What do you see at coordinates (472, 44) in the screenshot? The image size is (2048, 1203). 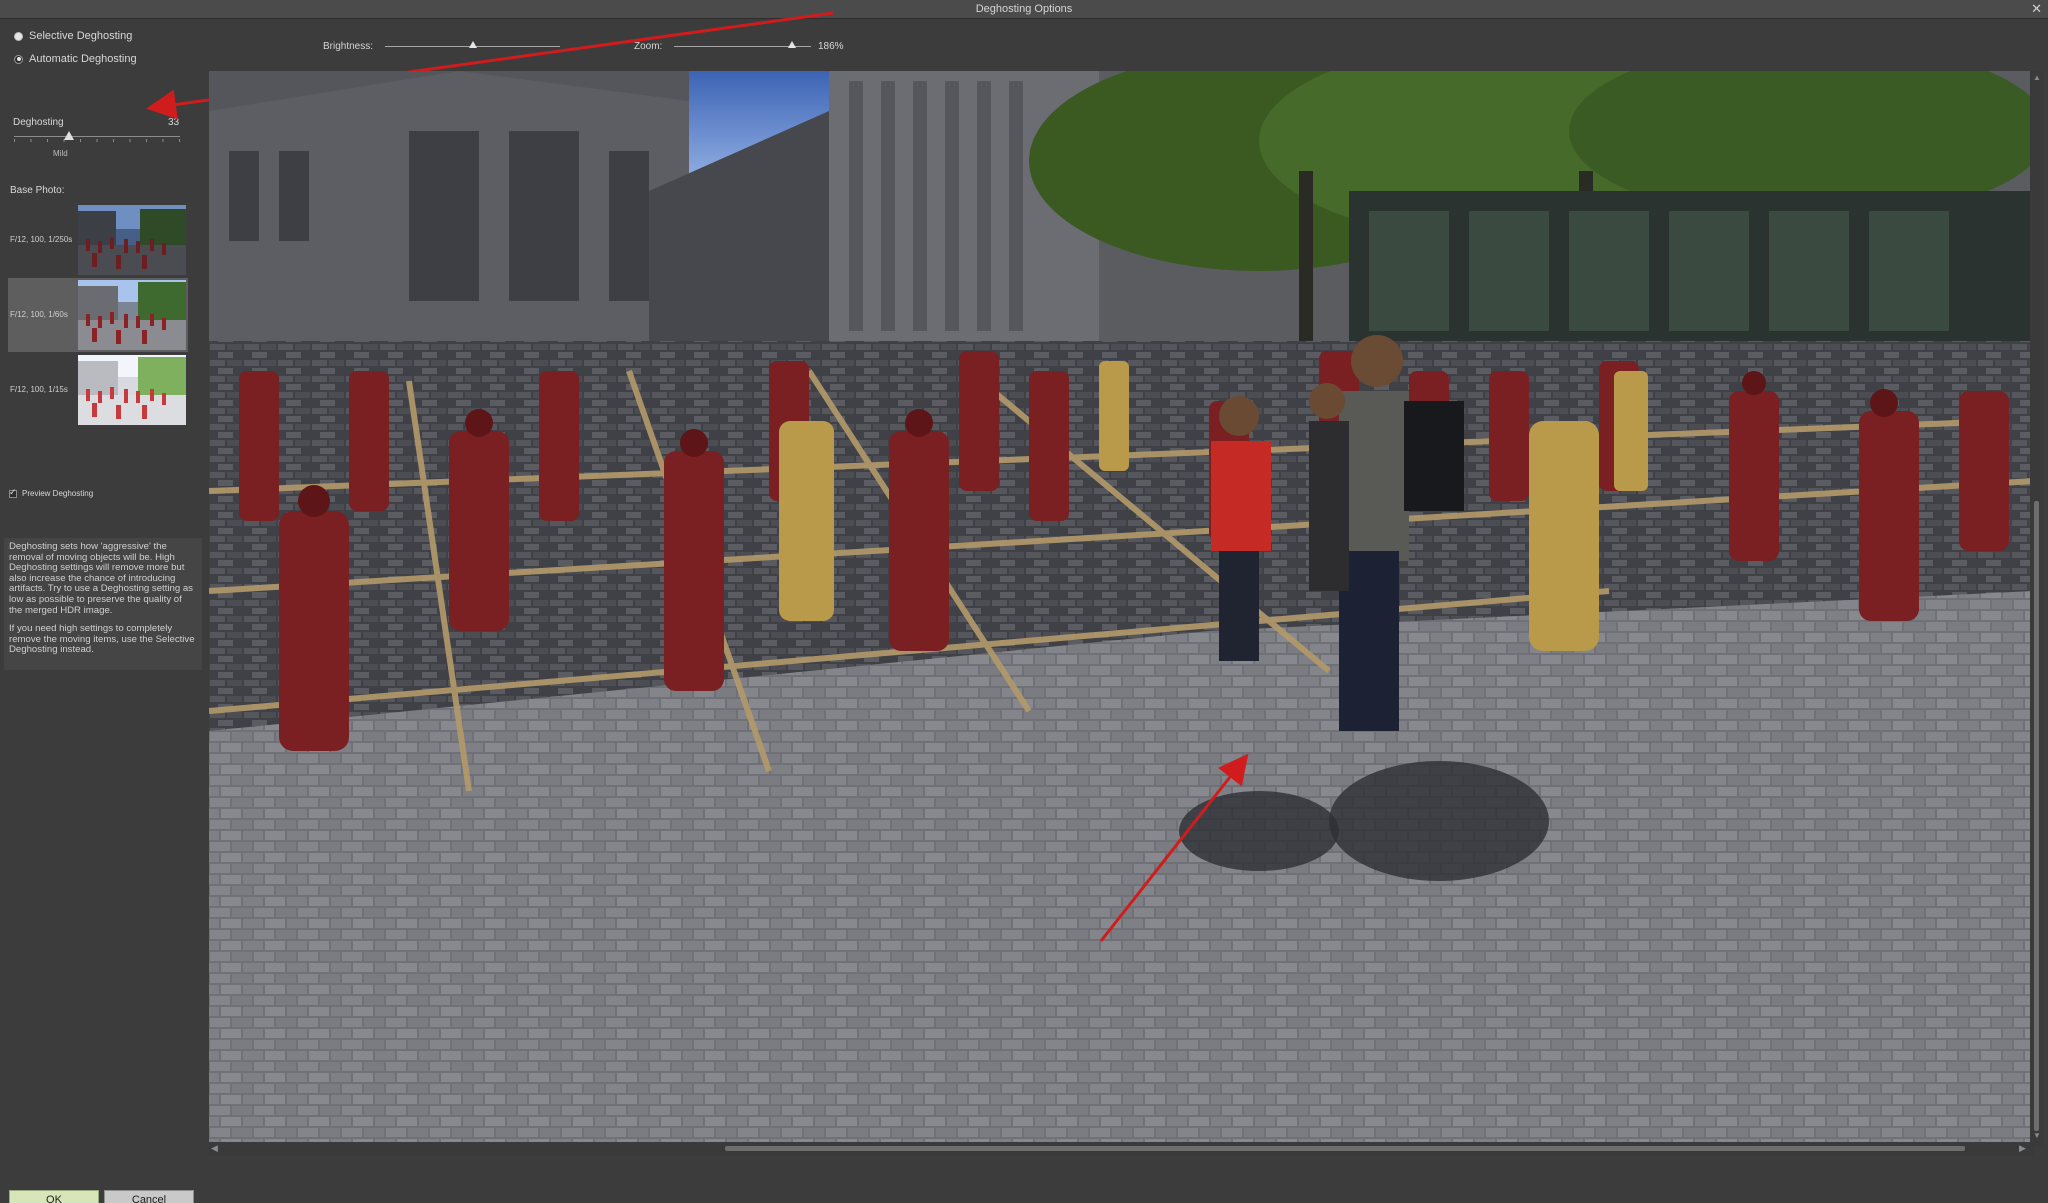 I see `brightness-slider-thumb` at bounding box center [472, 44].